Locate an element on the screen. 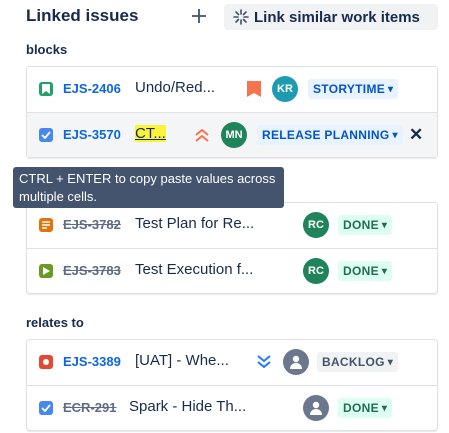  priority-high-icon is located at coordinates (254, 89).